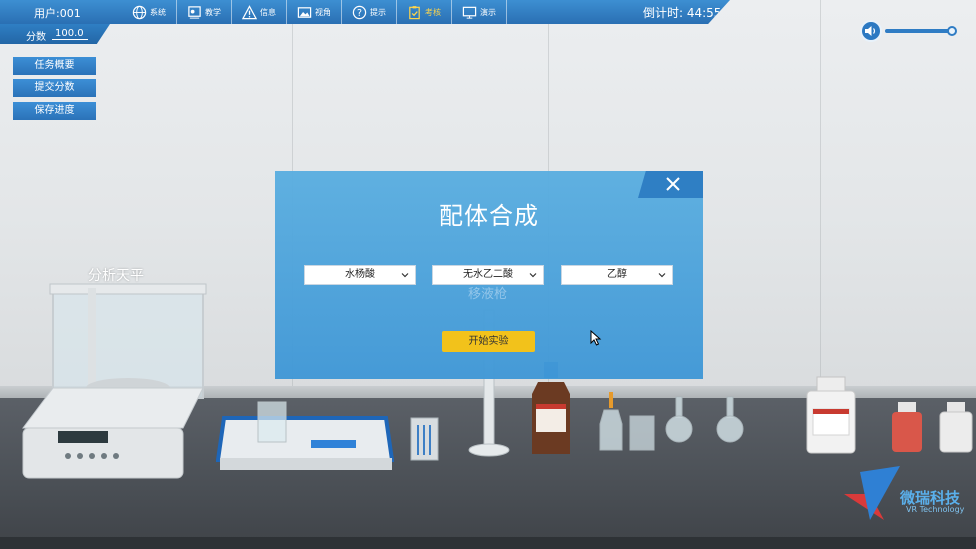 This screenshot has height=549, width=976. I want to click on score-value: 100.0, so click(70, 34).